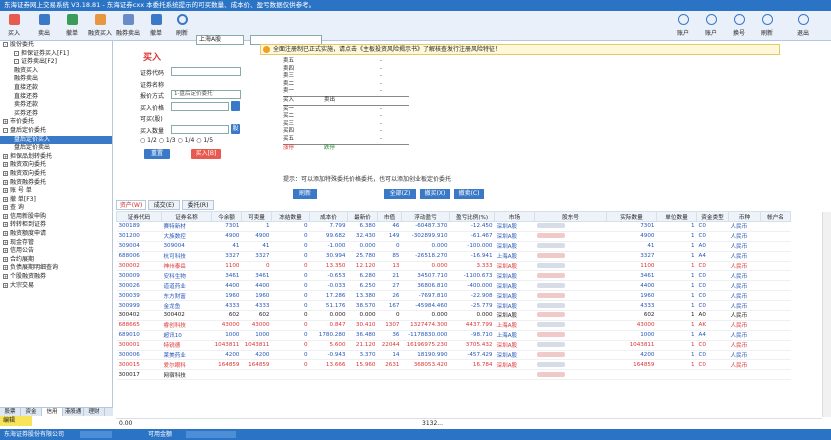 The image size is (831, 440). I want to click on toolbar-login-button: 刷新, so click(767, 25).